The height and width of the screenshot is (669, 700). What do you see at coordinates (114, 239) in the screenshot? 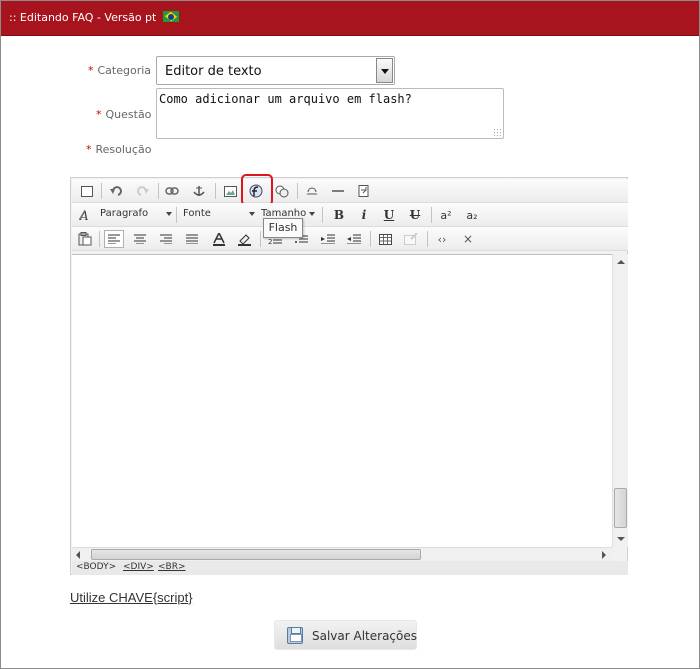
I see `align-left-icon` at bounding box center [114, 239].